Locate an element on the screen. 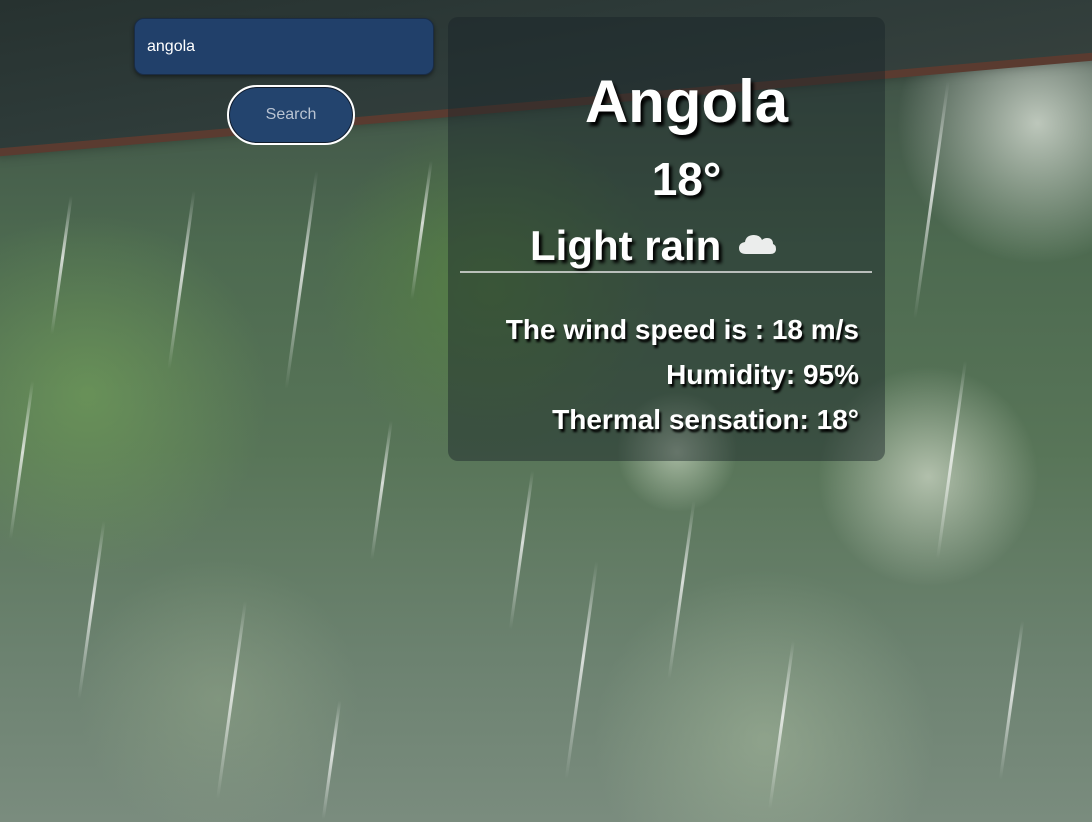 Image resolution: width=1092 pixels, height=822 pixels. weather-condition: Light rain is located at coordinates (653, 246).